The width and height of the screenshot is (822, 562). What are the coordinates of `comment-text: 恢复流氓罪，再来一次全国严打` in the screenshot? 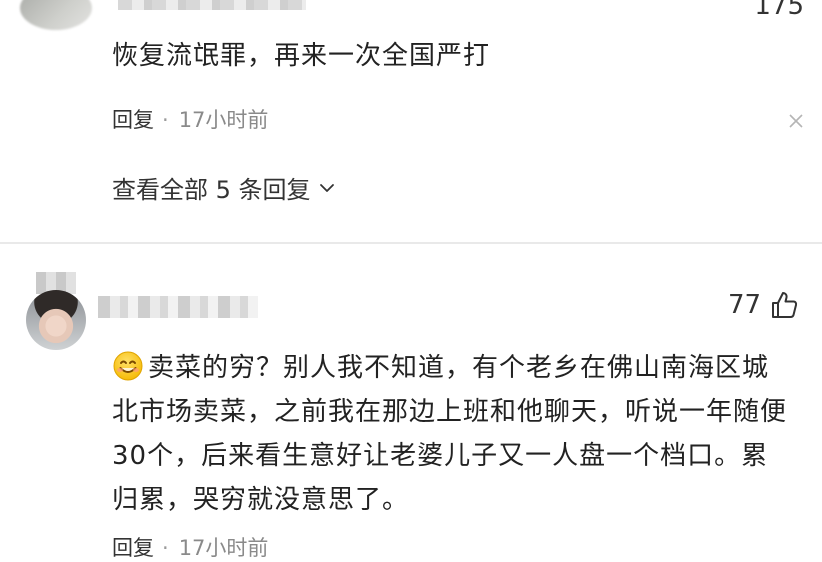 It's located at (301, 56).